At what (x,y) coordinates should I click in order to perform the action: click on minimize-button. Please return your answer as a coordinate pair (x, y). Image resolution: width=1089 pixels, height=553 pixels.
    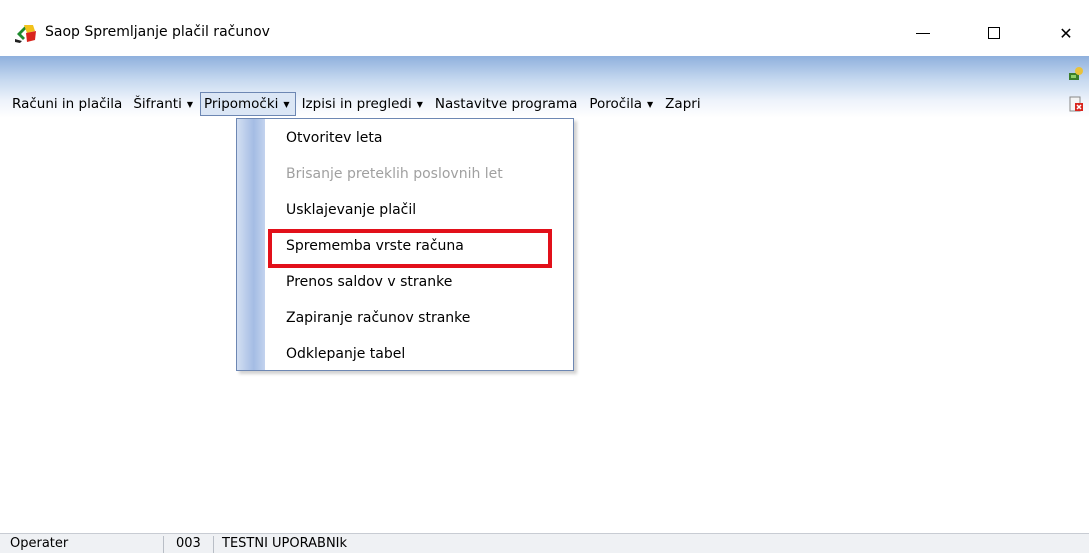
    Looking at the image, I should click on (923, 33).